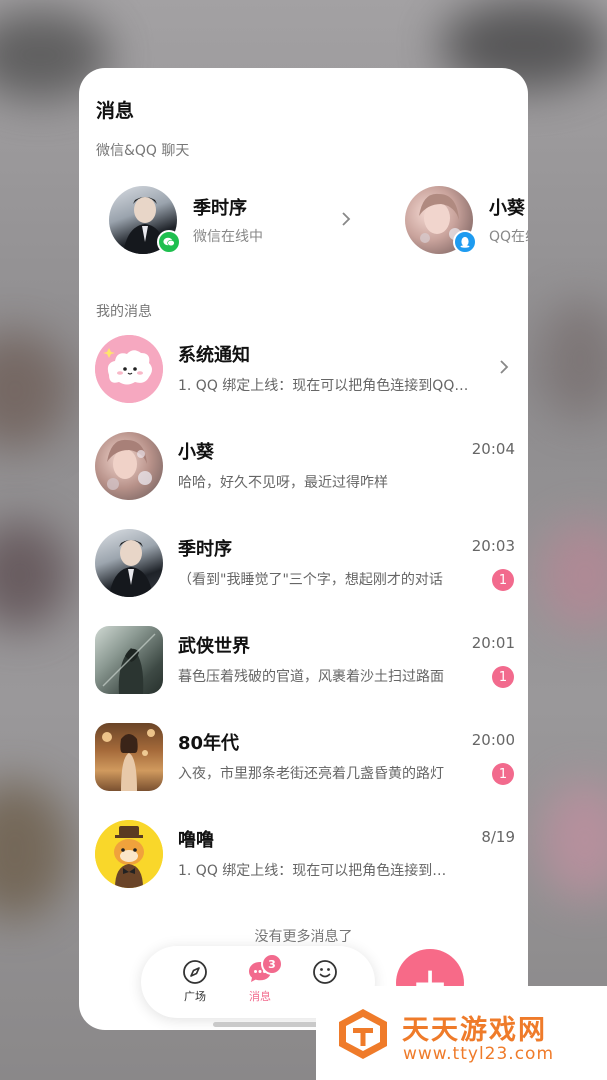 Image resolution: width=607 pixels, height=1080 pixels. I want to click on qq-icon, so click(465, 242).